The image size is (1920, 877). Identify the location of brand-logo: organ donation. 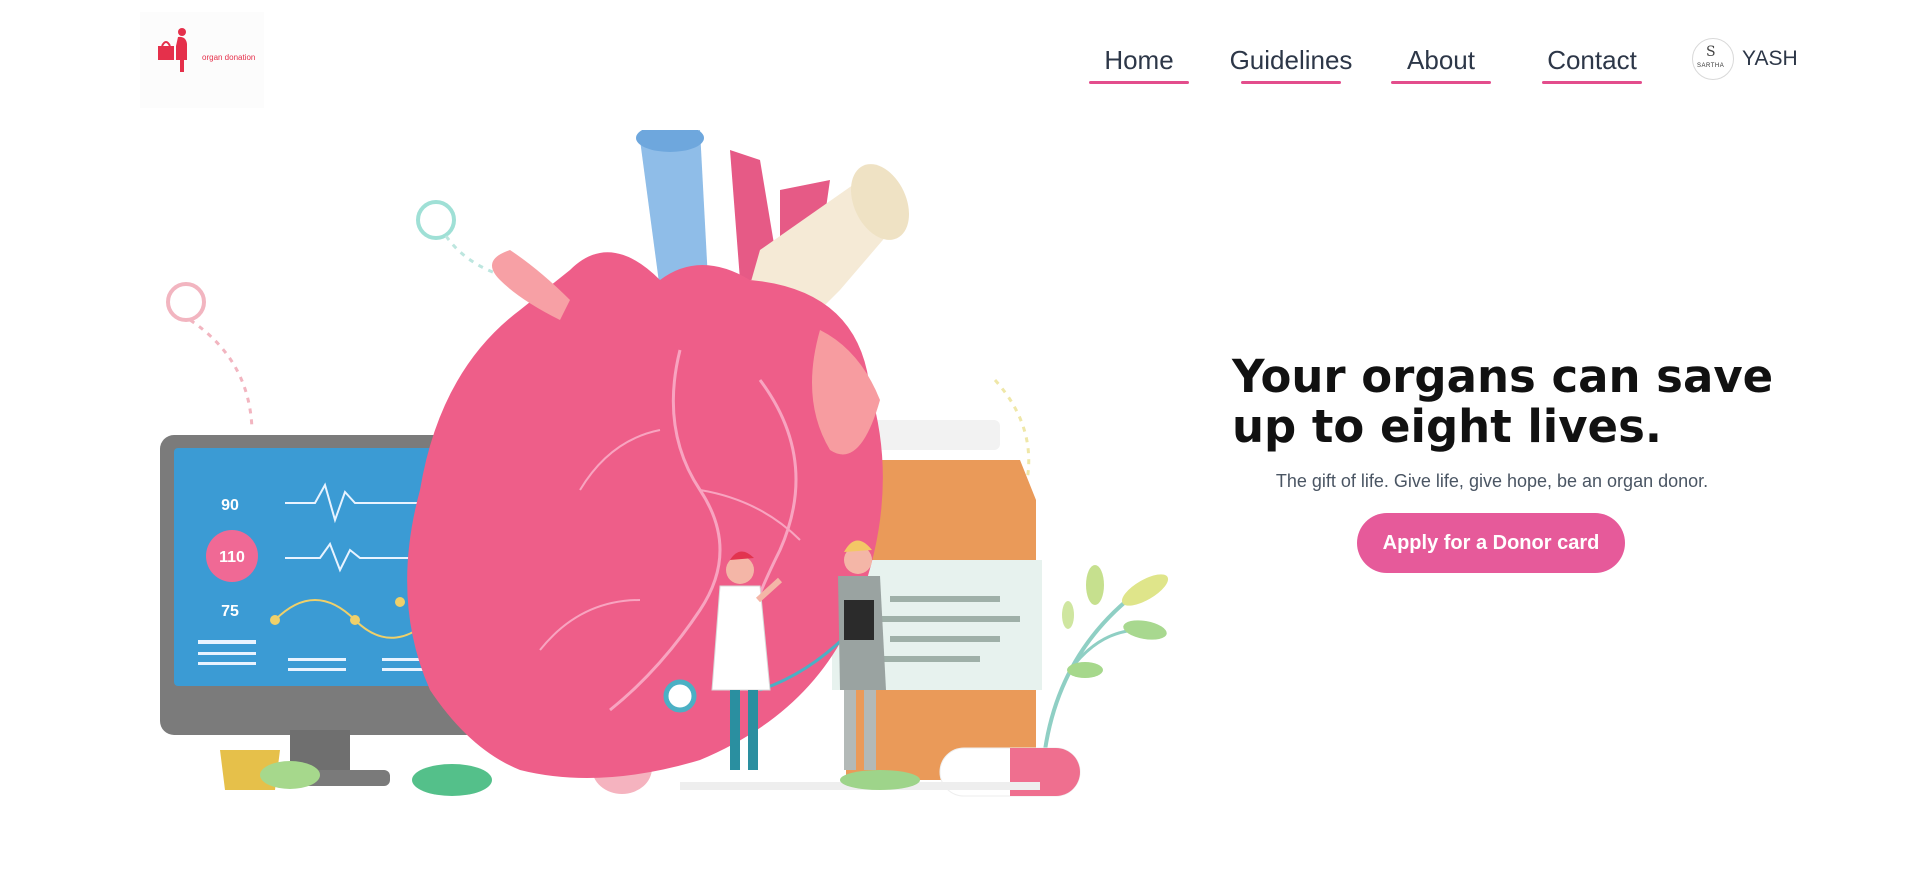
(202, 60).